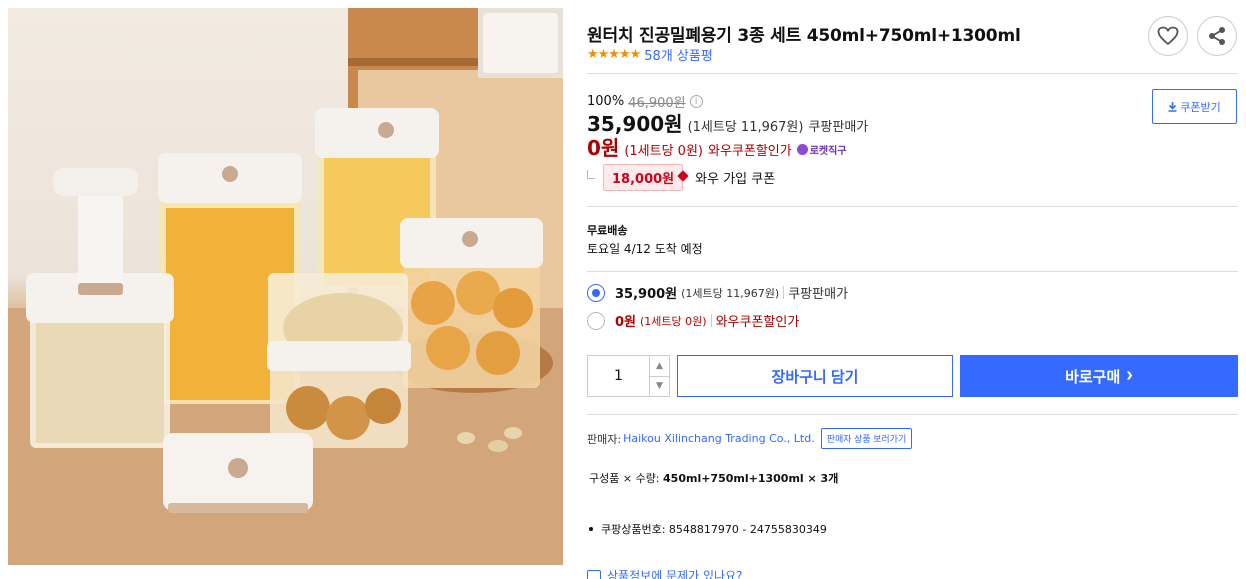 Image resolution: width=1246 pixels, height=579 pixels. What do you see at coordinates (1093, 377) in the screenshot?
I see `buy-now-label: 바로구매` at bounding box center [1093, 377].